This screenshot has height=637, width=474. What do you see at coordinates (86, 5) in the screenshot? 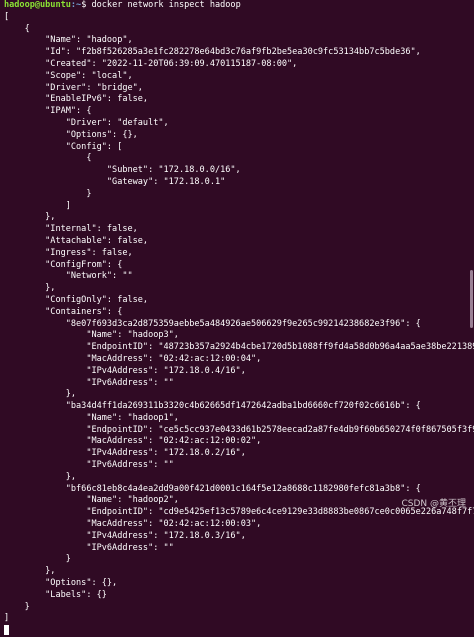
I see `prompt-symbol: $` at bounding box center [86, 5].